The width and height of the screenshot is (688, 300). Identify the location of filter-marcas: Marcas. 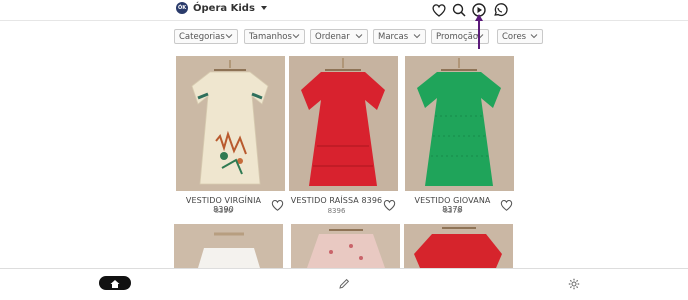
(399, 36).